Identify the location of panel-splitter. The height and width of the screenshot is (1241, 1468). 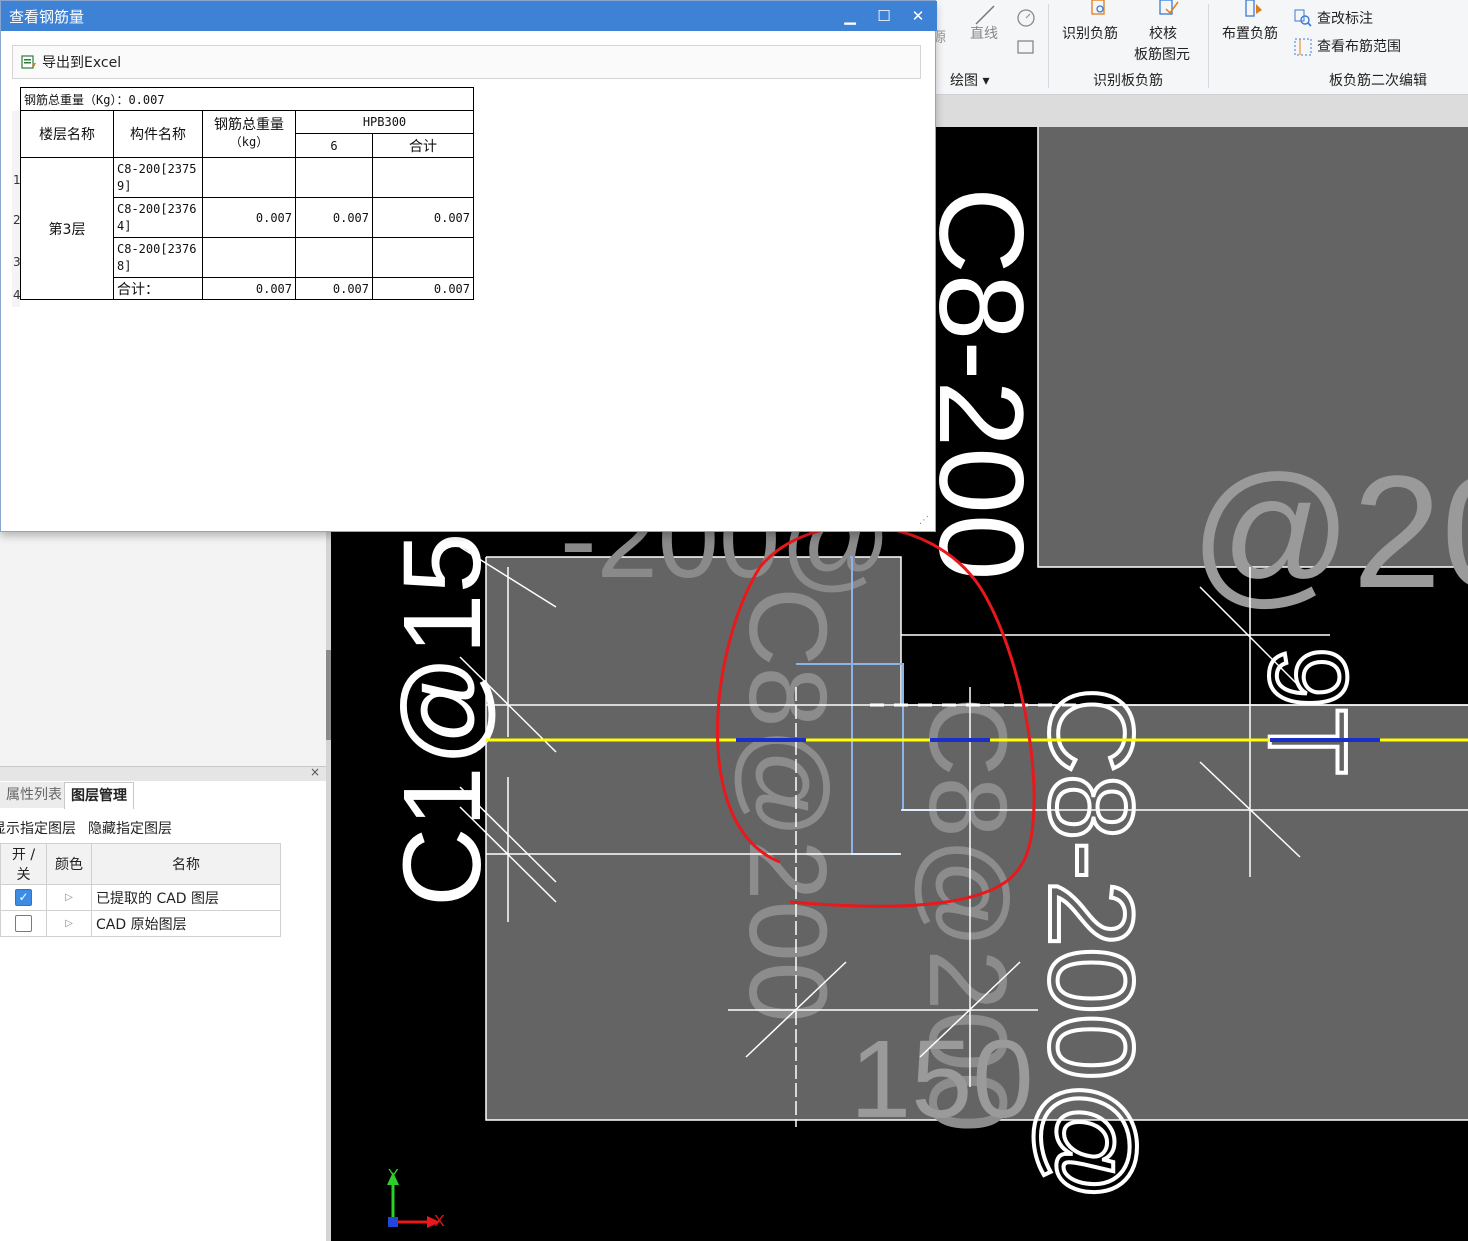
(328, 886).